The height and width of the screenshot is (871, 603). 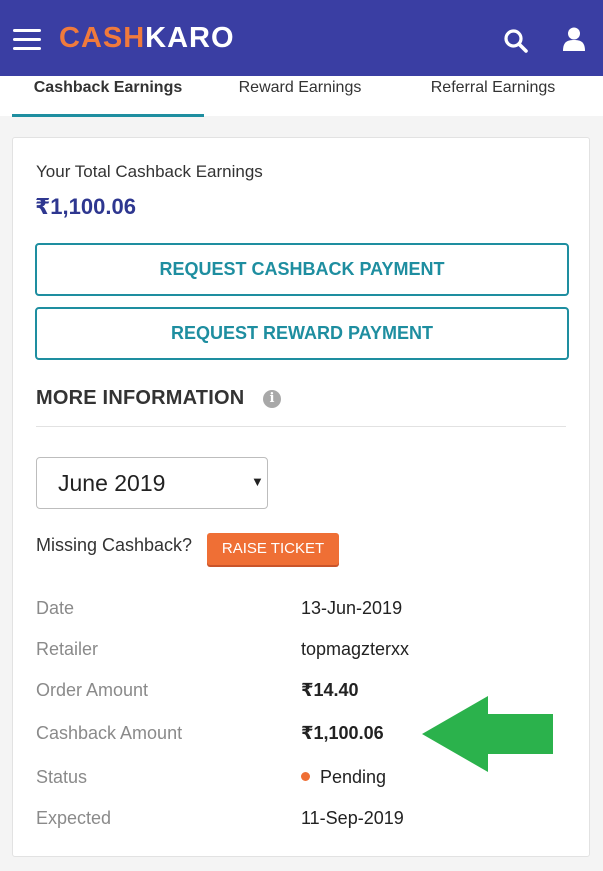 What do you see at coordinates (140, 398) in the screenshot?
I see `more-information-title: MORE INFORMATION` at bounding box center [140, 398].